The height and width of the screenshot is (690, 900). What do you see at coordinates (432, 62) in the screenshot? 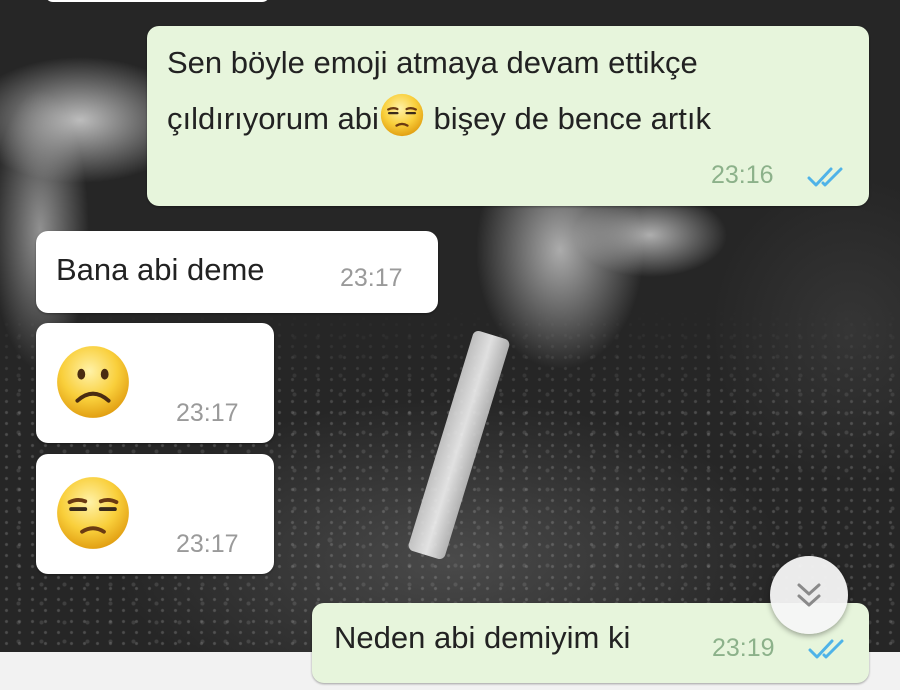
I see `message-text-line-1: Sen böyle emoji atmaya devam ettikçe` at bounding box center [432, 62].